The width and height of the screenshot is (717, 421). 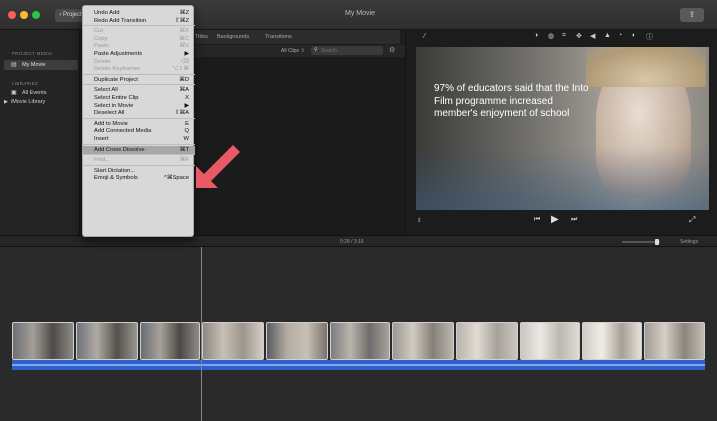 What do you see at coordinates (689, 242) in the screenshot?
I see `timeline-settings-button: Settings` at bounding box center [689, 242].